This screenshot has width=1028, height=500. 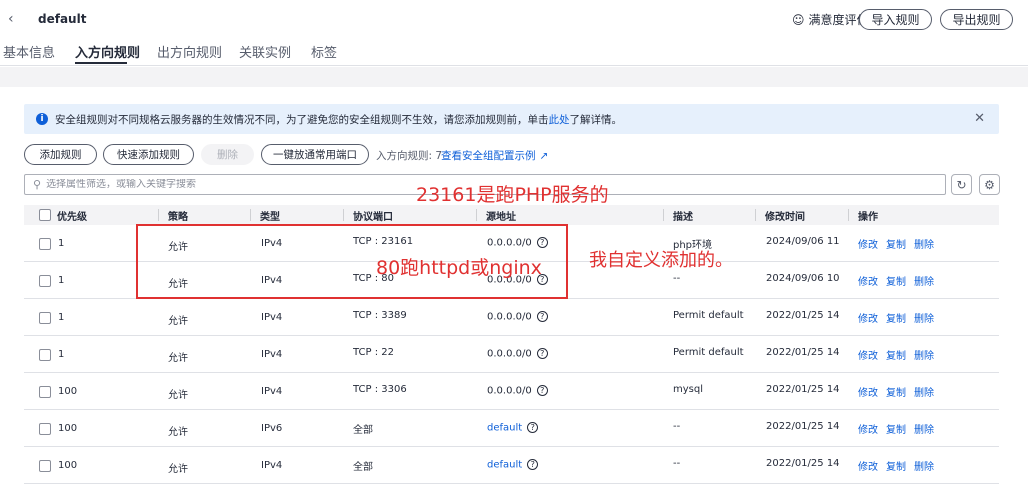 What do you see at coordinates (29, 51) in the screenshot?
I see `tab-basic-info: 基本信息` at bounding box center [29, 51].